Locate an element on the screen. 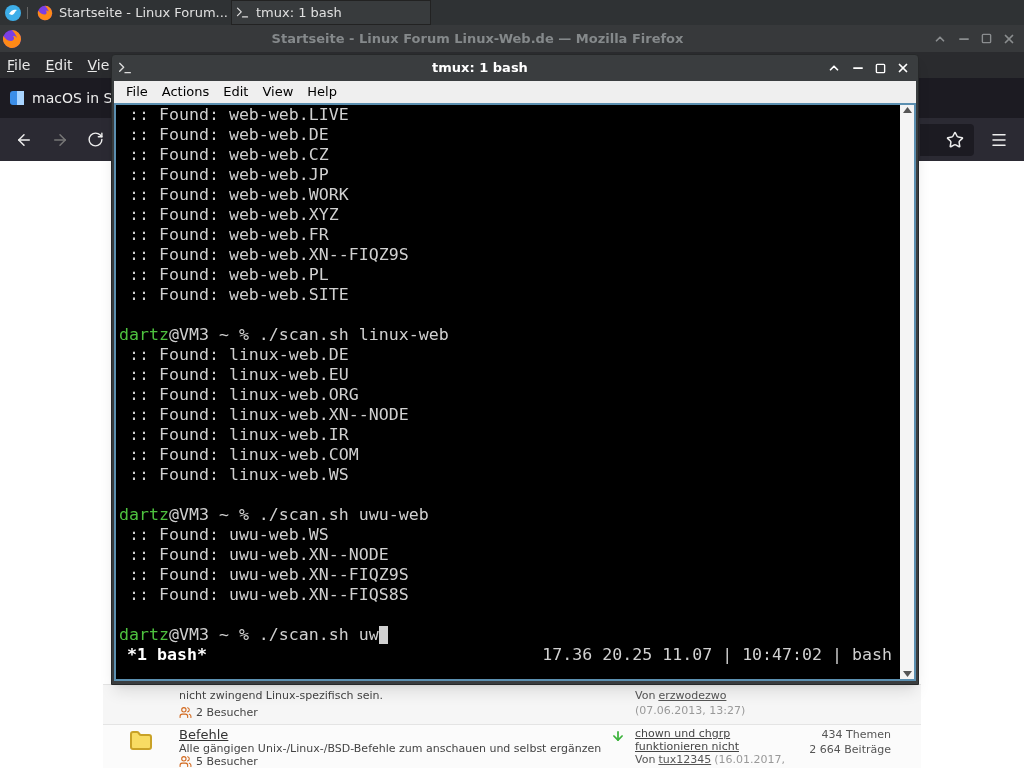 Image resolution: width=1024 pixels, height=768 pixels. post-count: 2 664 Beiträge is located at coordinates (850, 749).